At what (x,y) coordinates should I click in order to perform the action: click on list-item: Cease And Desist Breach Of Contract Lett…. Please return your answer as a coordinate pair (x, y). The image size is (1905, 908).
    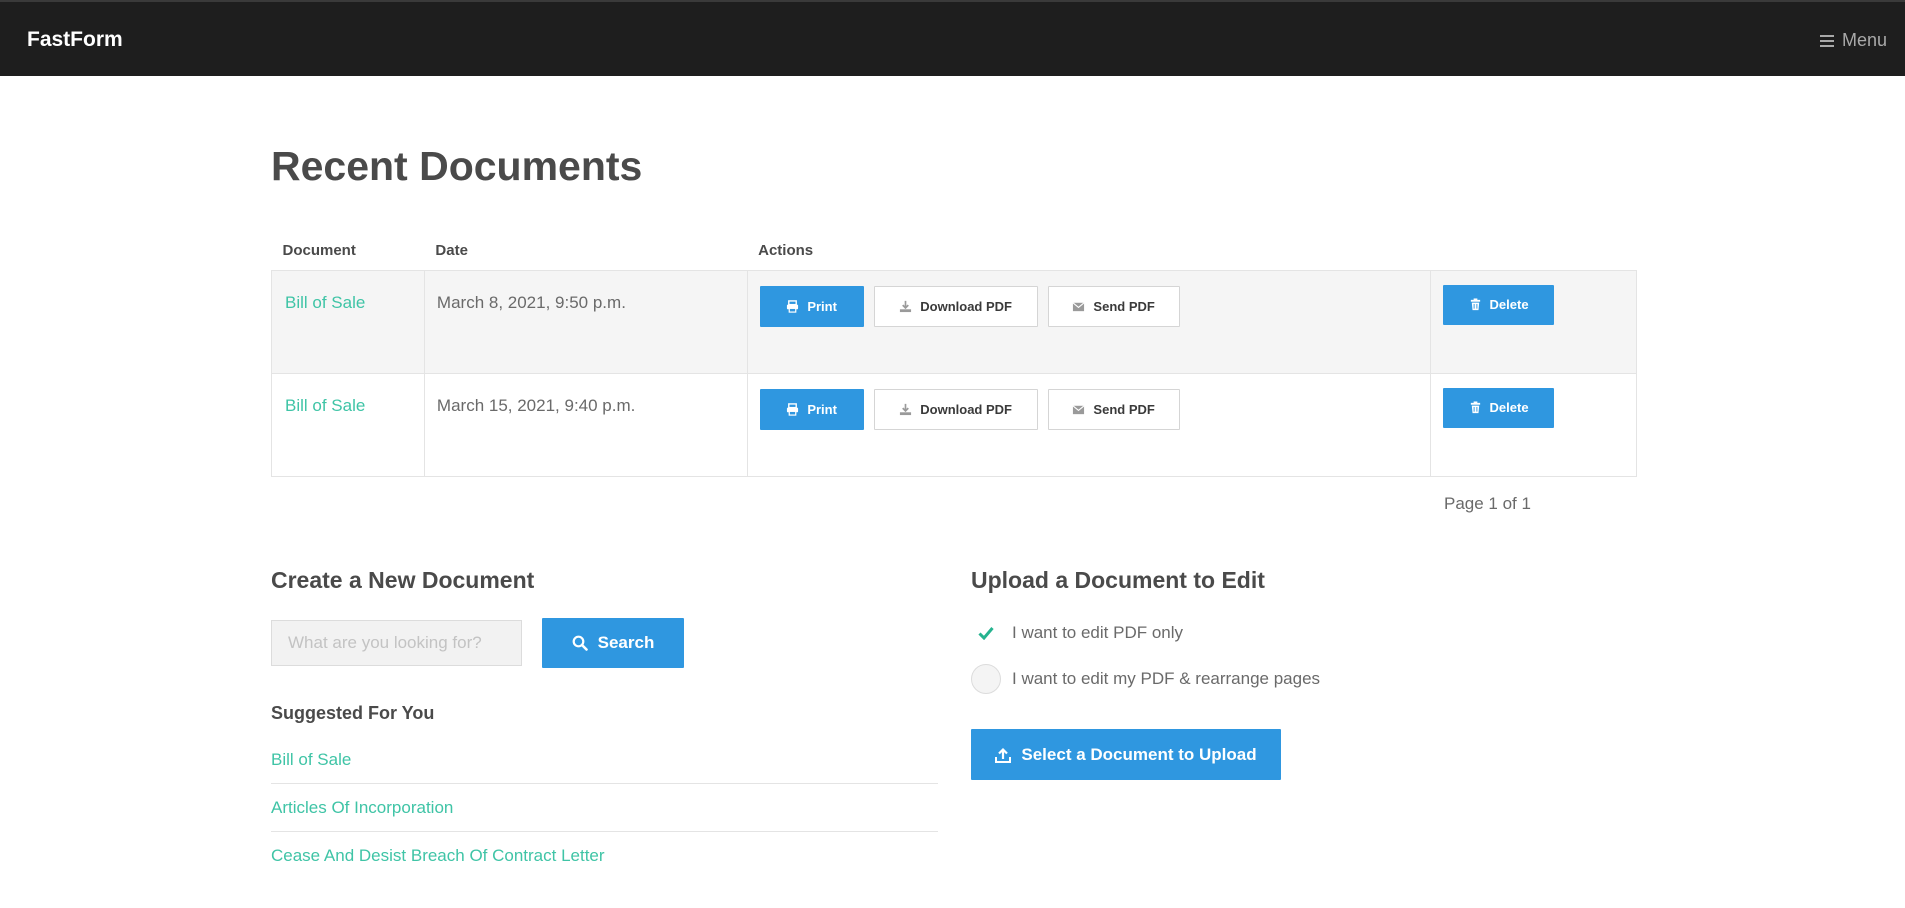
    Looking at the image, I should click on (604, 856).